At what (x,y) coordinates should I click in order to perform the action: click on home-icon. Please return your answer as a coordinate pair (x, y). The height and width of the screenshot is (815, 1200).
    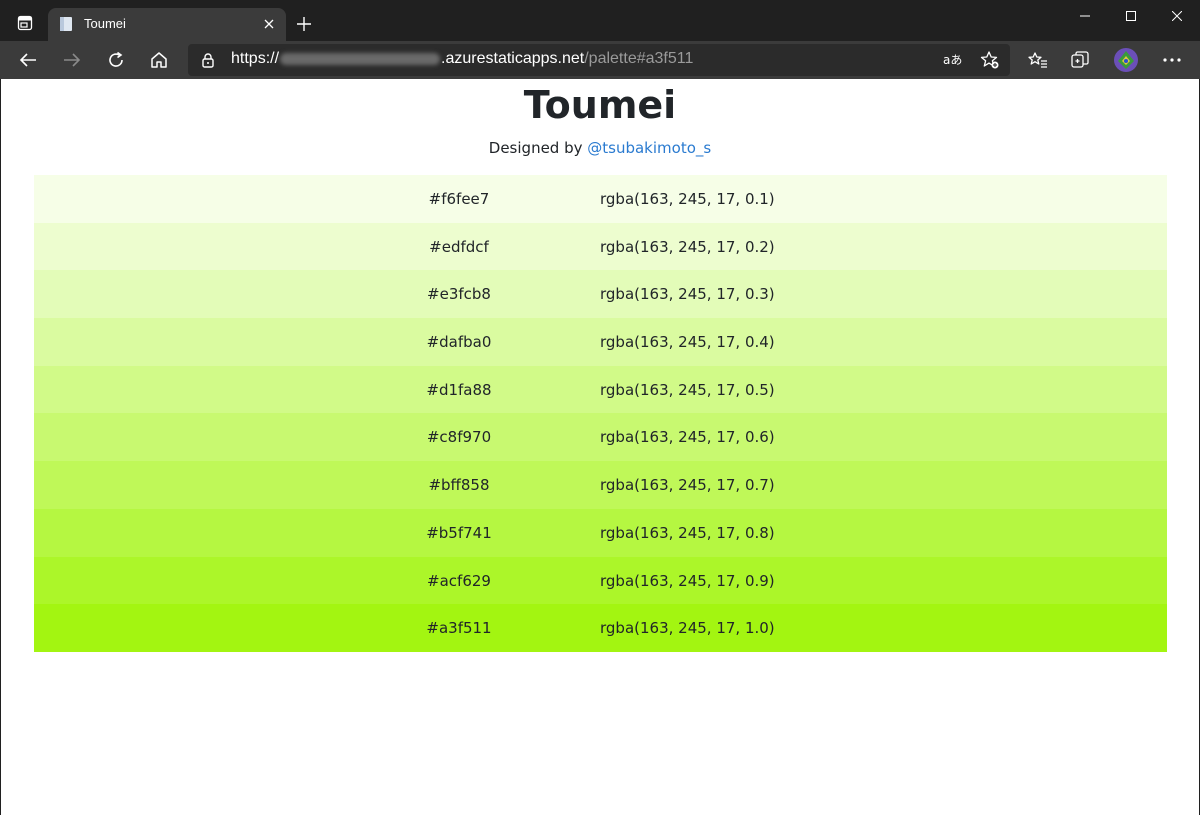
    Looking at the image, I should click on (159, 60).